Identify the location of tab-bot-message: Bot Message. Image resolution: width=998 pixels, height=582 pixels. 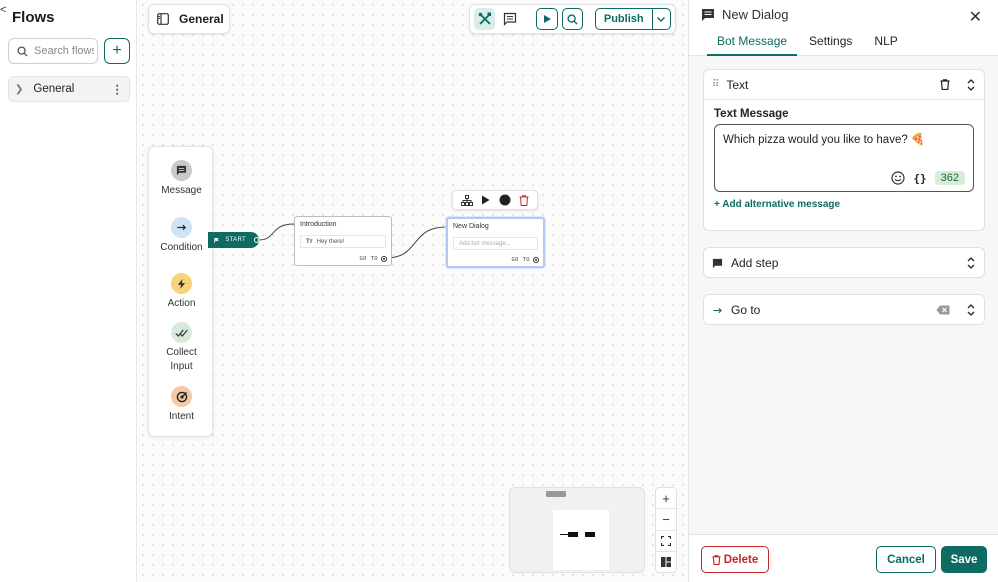
(752, 45).